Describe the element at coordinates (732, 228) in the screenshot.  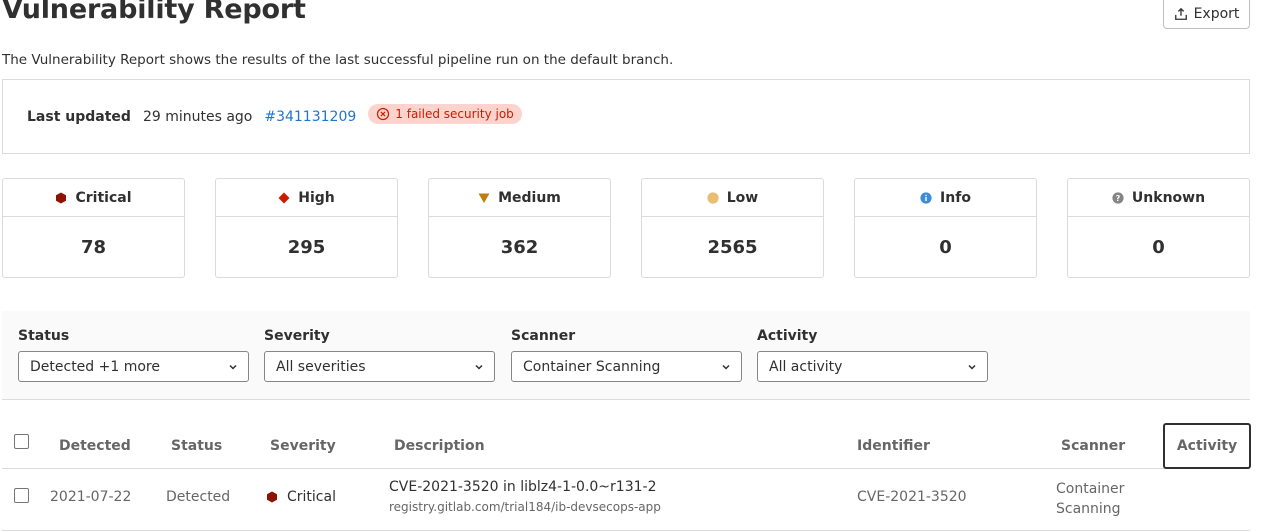
I see `severity-card-low: Low 2565` at that location.